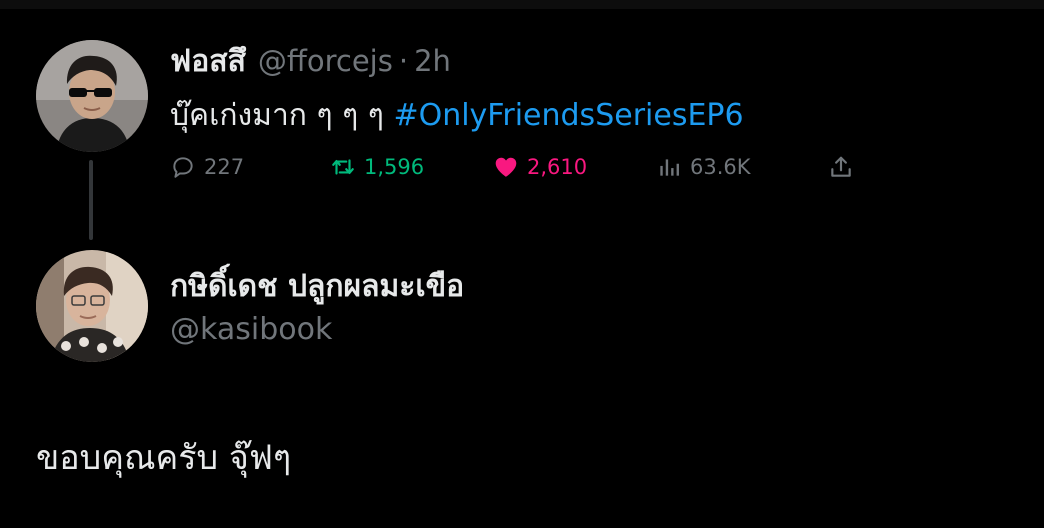 The image size is (1044, 528). What do you see at coordinates (394, 167) in the screenshot?
I see `retweet-count: 1,596` at bounding box center [394, 167].